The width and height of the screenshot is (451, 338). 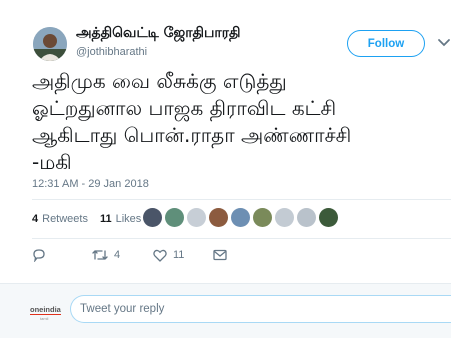 I want to click on chevron-down-icon, so click(x=444, y=43).